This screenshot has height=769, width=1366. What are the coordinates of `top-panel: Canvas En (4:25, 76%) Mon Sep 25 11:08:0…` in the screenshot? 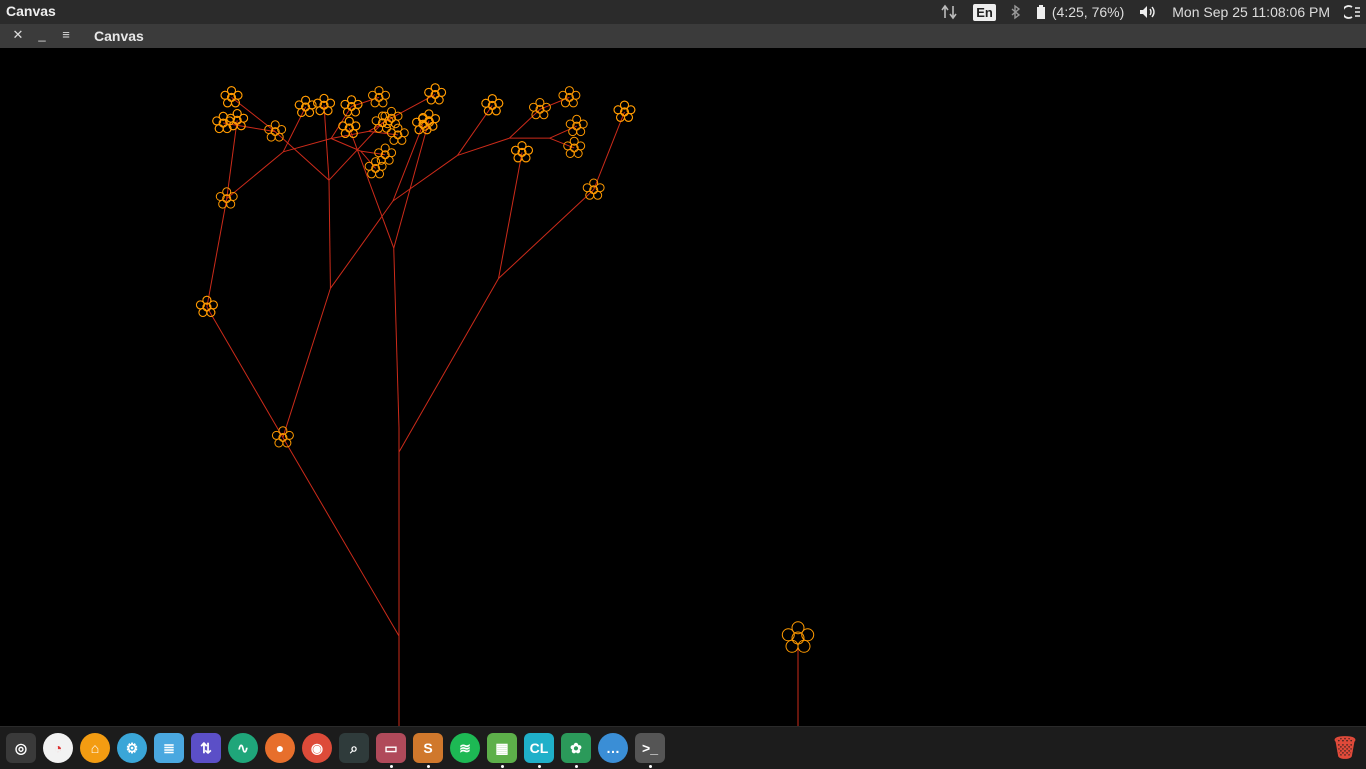 It's located at (683, 12).